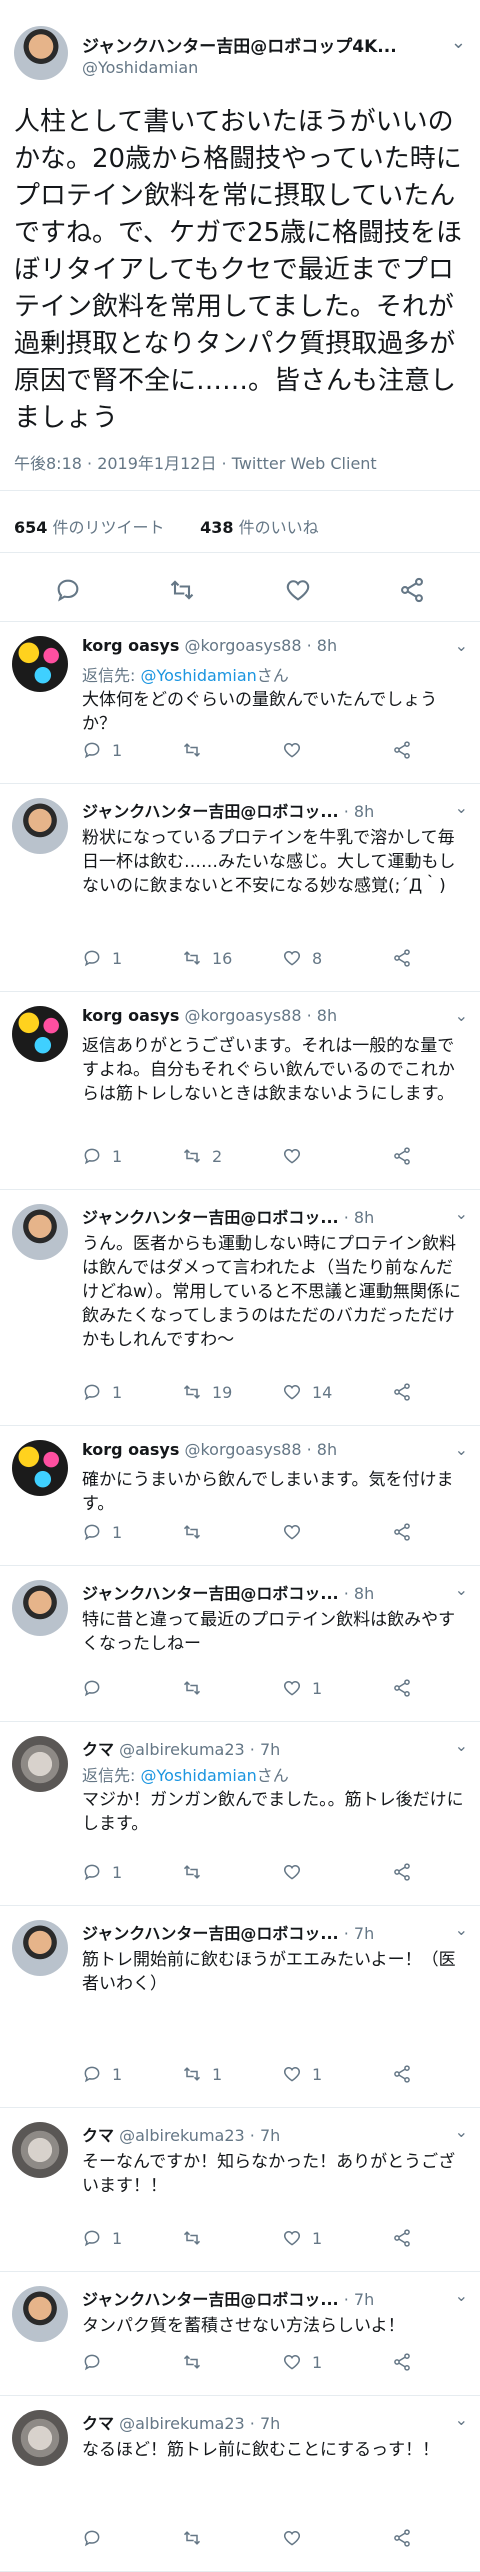 Image resolution: width=480 pixels, height=2572 pixels. Describe the element at coordinates (357, 1933) in the screenshot. I see `author-handle: · 7h` at that location.